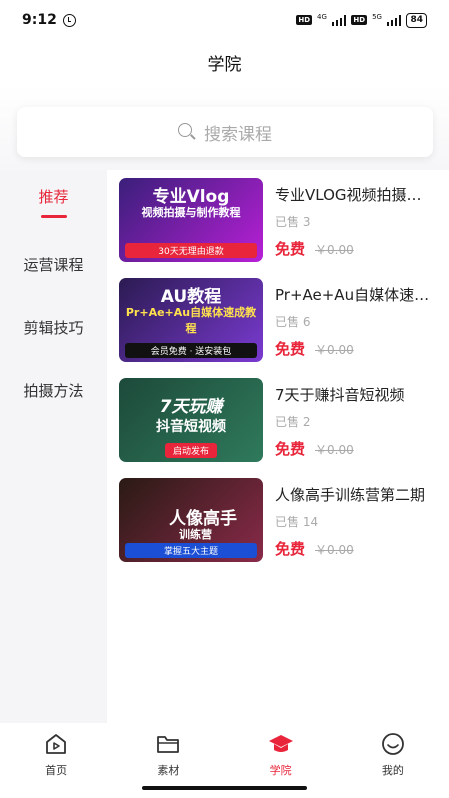 The width and height of the screenshot is (449, 798). Describe the element at coordinates (56, 770) in the screenshot. I see `tab-label: 首页` at that location.